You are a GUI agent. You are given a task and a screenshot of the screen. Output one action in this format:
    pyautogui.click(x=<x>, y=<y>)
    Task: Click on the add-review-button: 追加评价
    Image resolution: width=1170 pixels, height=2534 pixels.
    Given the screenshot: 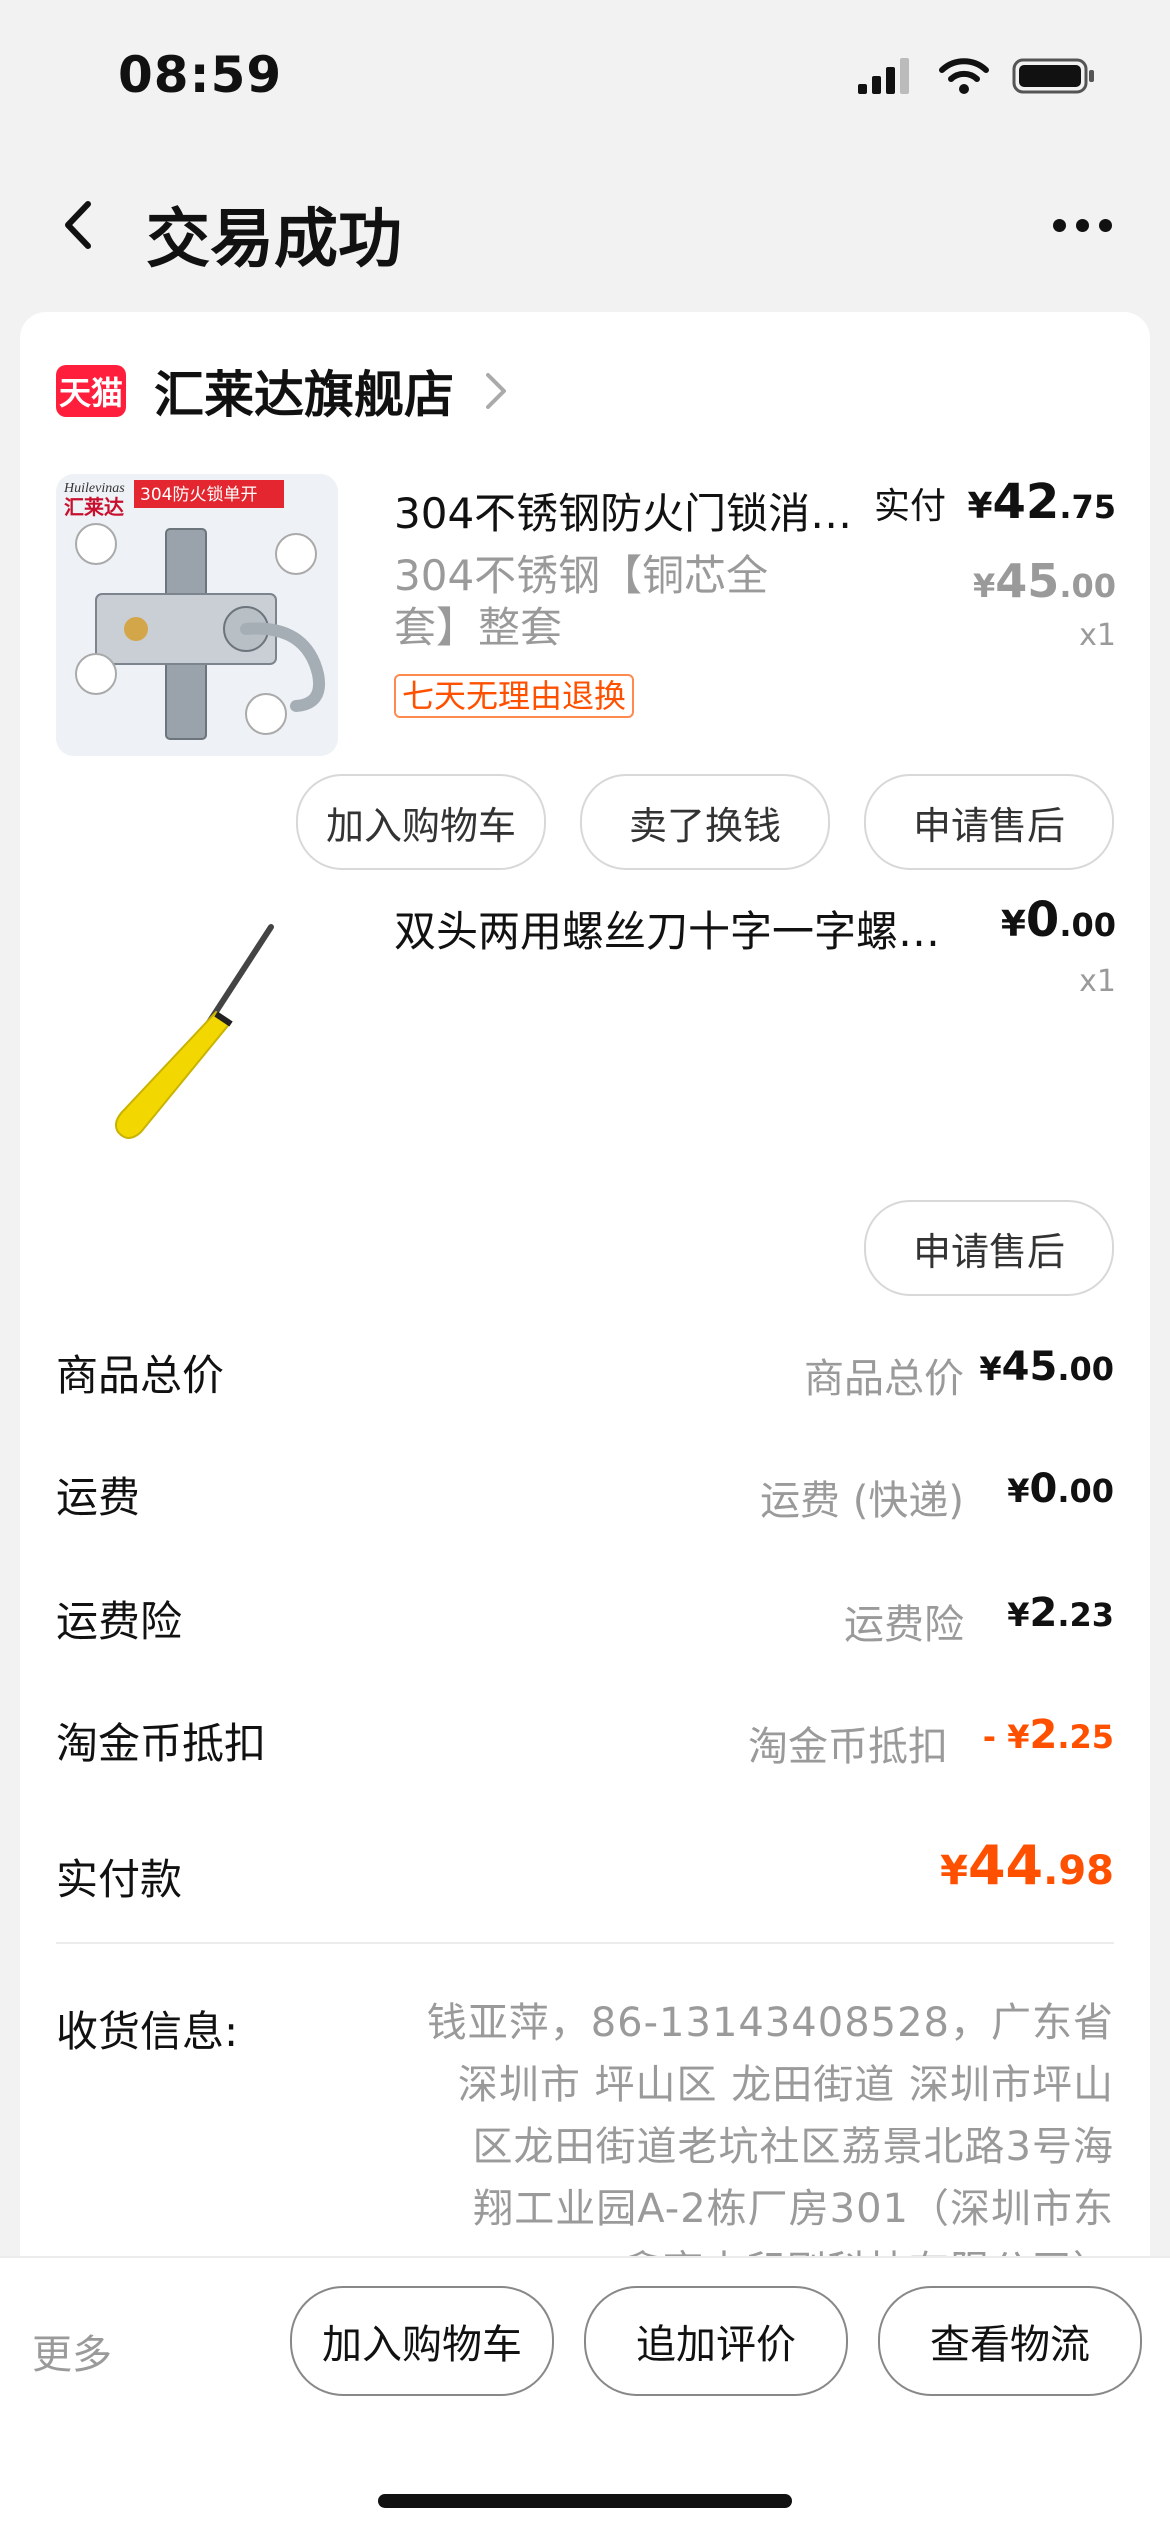 What is the action you would take?
    pyautogui.click(x=716, y=2341)
    